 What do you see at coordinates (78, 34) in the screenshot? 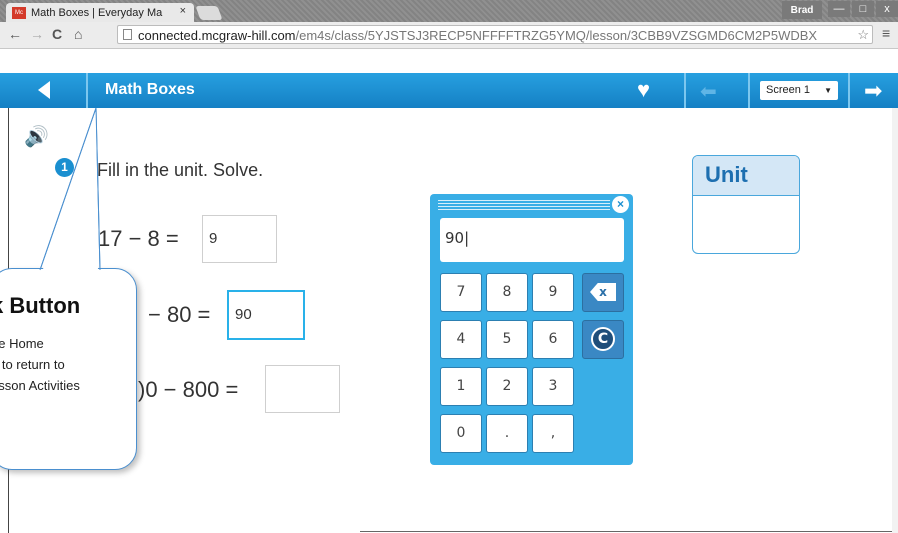
I see `home-icon: ⌂` at bounding box center [78, 34].